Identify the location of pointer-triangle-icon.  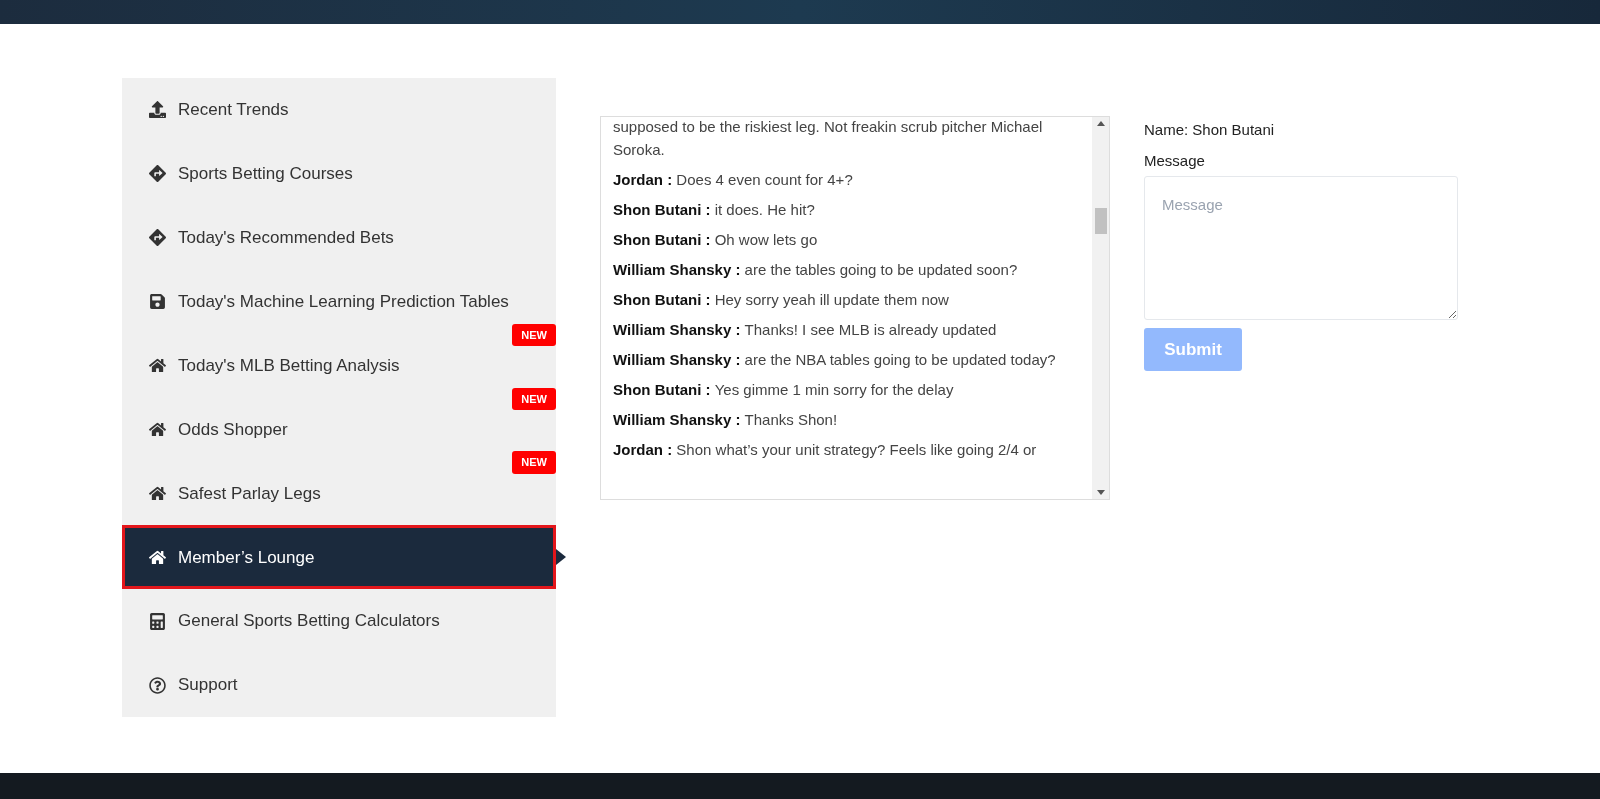
(561, 557).